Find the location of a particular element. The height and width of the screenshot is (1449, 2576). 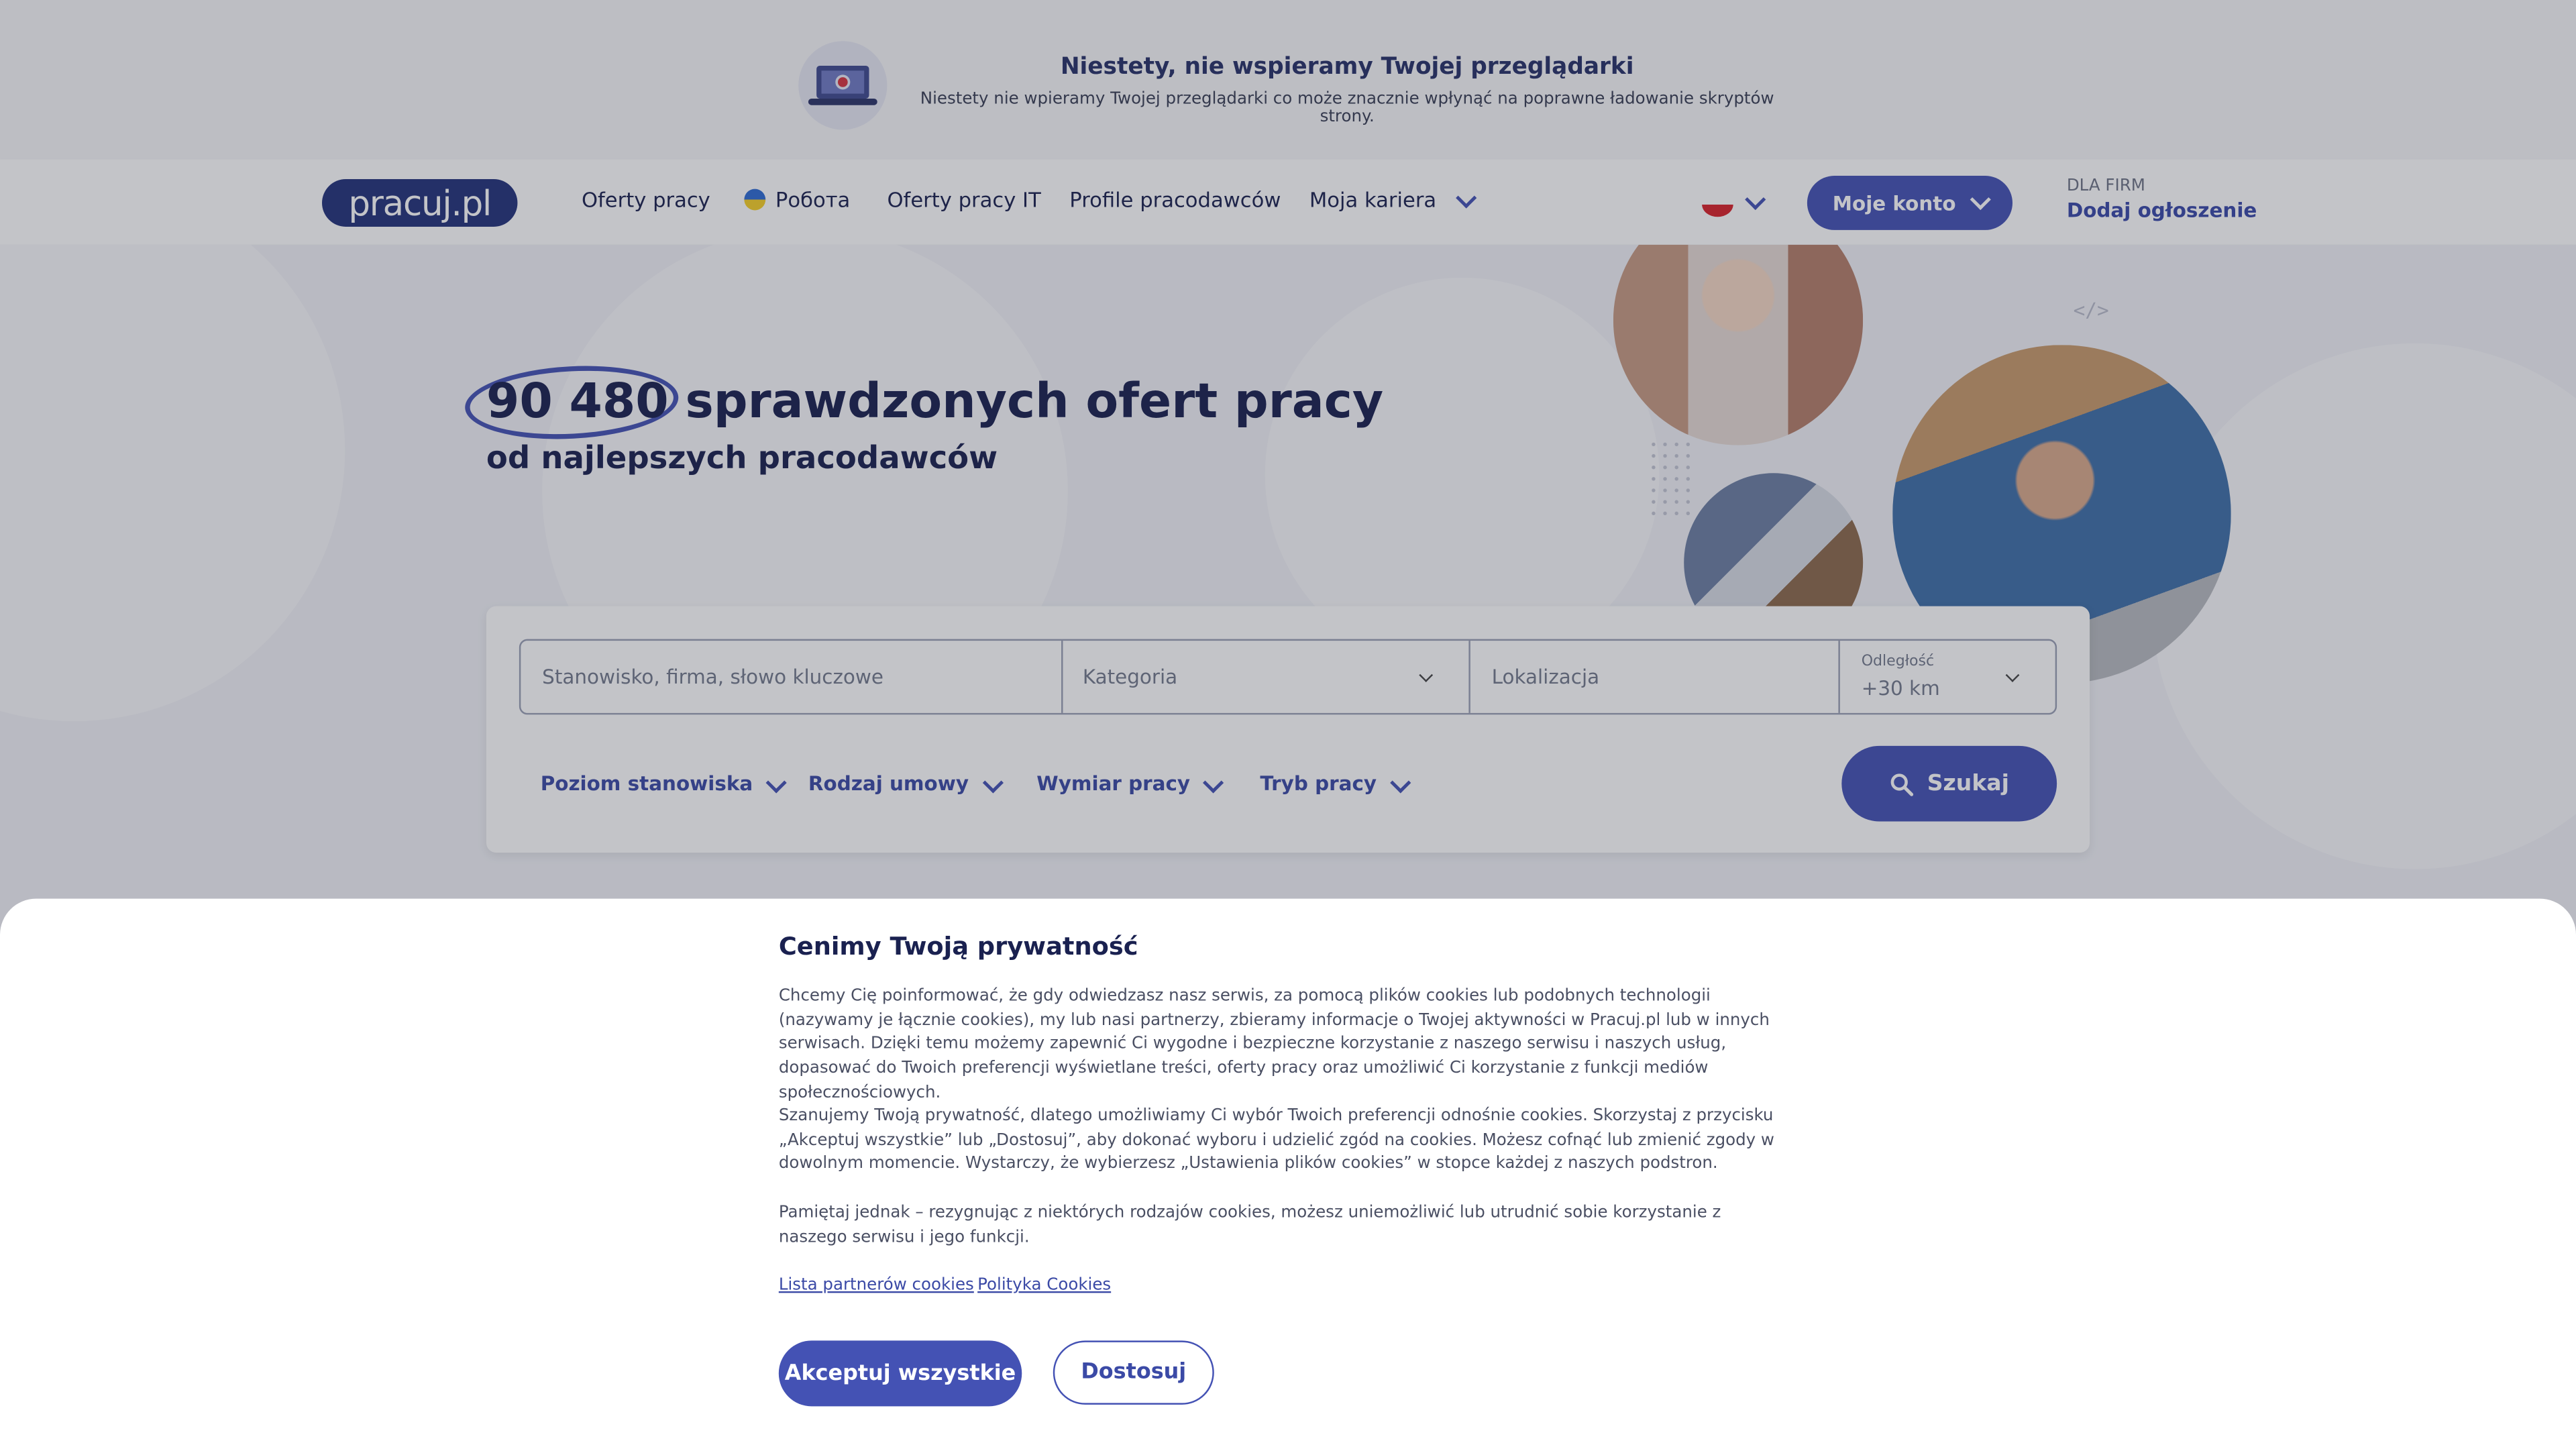

search-icon is located at coordinates (1902, 784).